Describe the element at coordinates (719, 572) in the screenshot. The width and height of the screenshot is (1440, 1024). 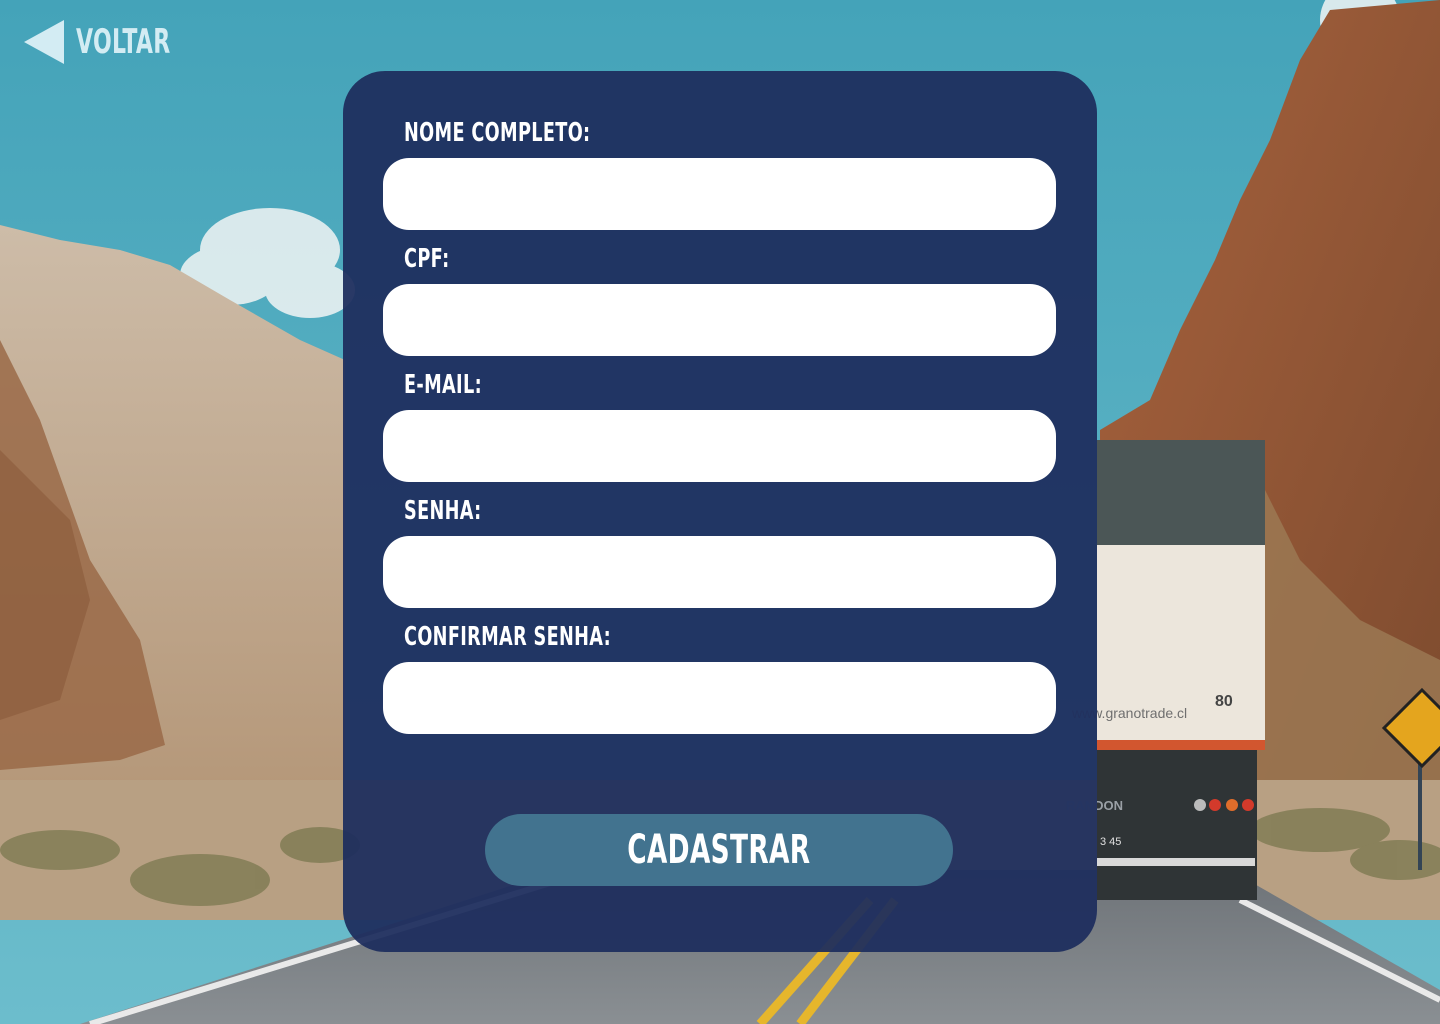
I see `password-input` at that location.